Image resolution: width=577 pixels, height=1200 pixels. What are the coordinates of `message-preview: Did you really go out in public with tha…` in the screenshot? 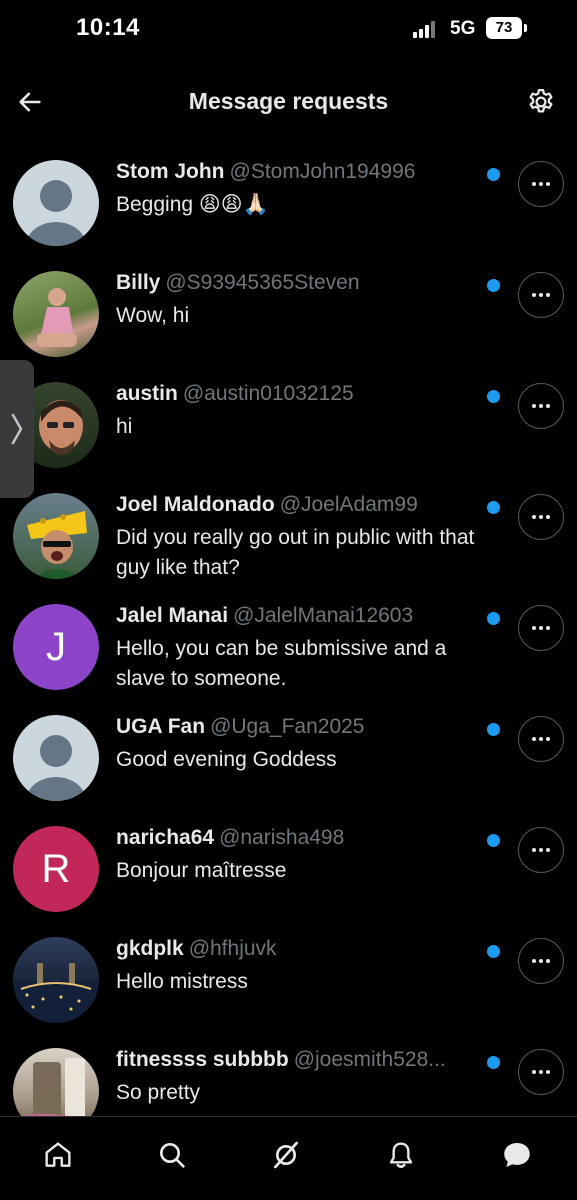 It's located at (295, 552).